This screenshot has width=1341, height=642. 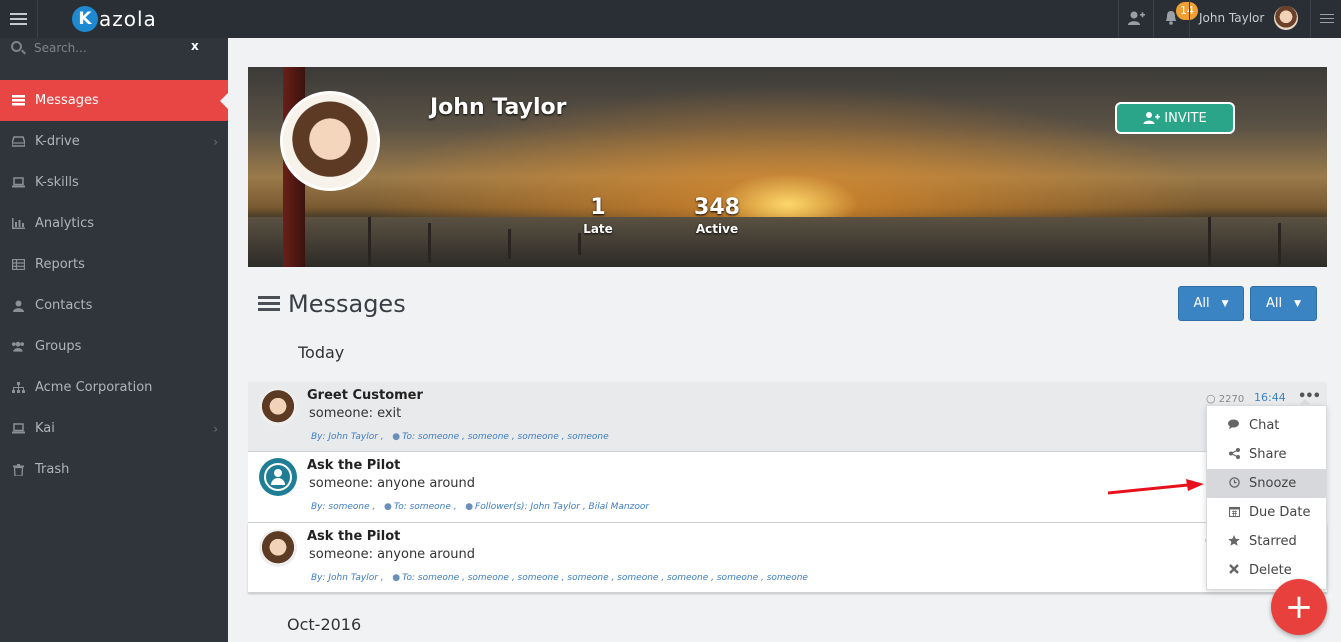 What do you see at coordinates (343, 507) in the screenshot?
I see `message-by: By: someone ,` at bounding box center [343, 507].